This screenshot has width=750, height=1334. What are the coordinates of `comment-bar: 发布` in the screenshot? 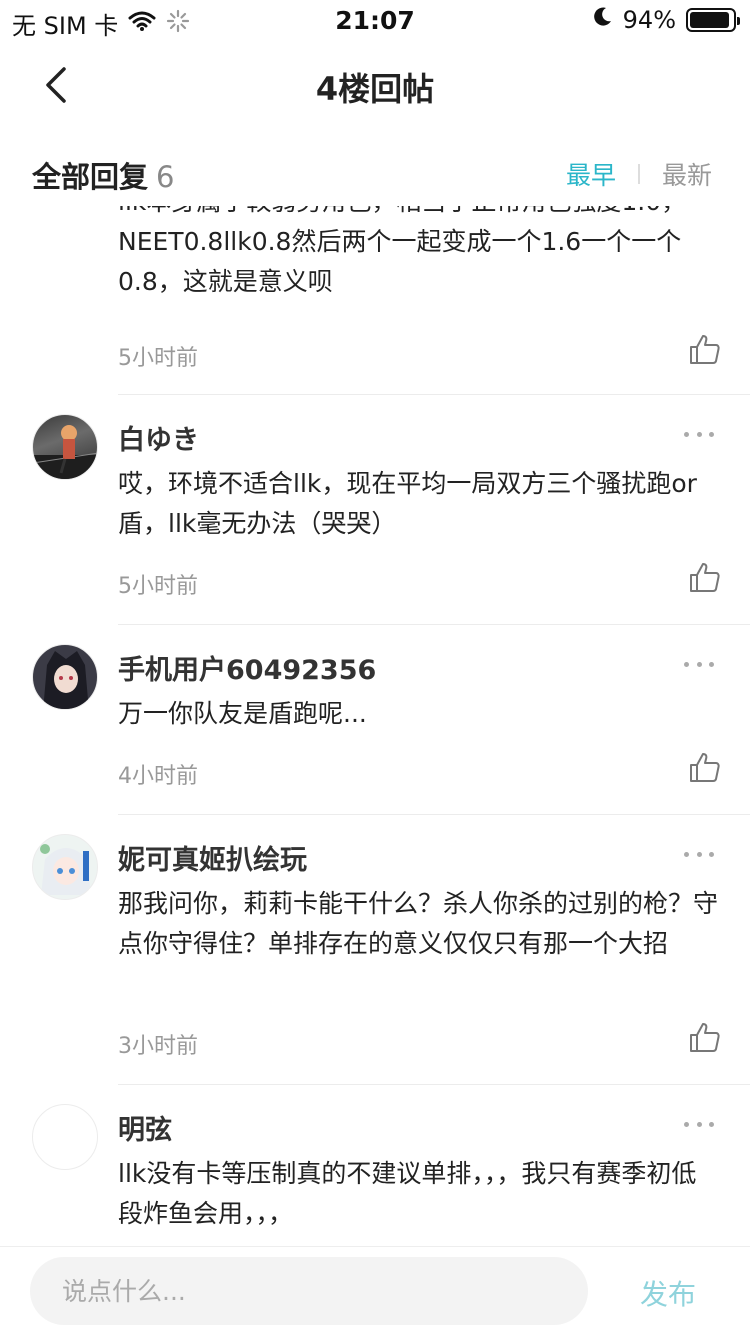 It's located at (375, 1290).